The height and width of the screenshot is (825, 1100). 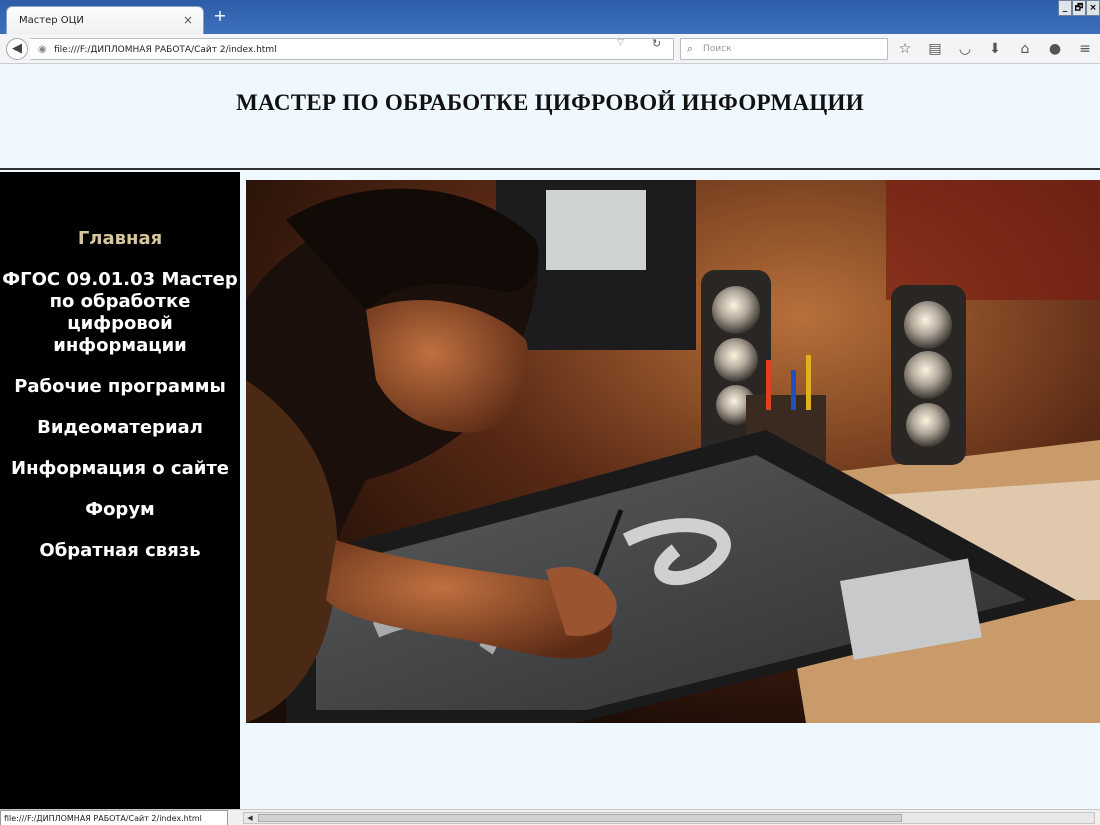 I want to click on browser-tab: Мастер ОЦИ ×, so click(x=105, y=20).